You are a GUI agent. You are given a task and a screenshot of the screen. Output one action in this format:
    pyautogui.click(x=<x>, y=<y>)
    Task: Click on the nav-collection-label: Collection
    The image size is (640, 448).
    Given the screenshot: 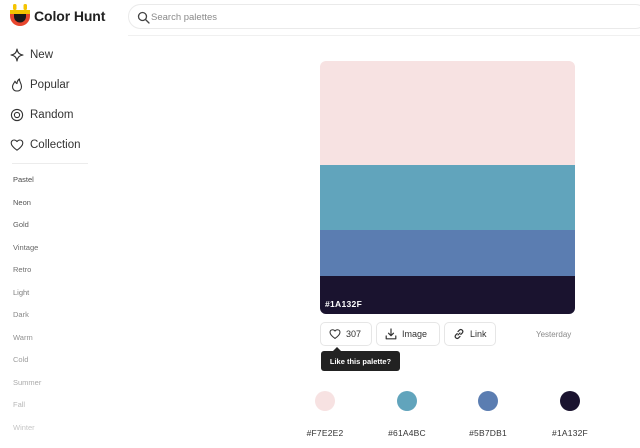 What is the action you would take?
    pyautogui.click(x=55, y=145)
    